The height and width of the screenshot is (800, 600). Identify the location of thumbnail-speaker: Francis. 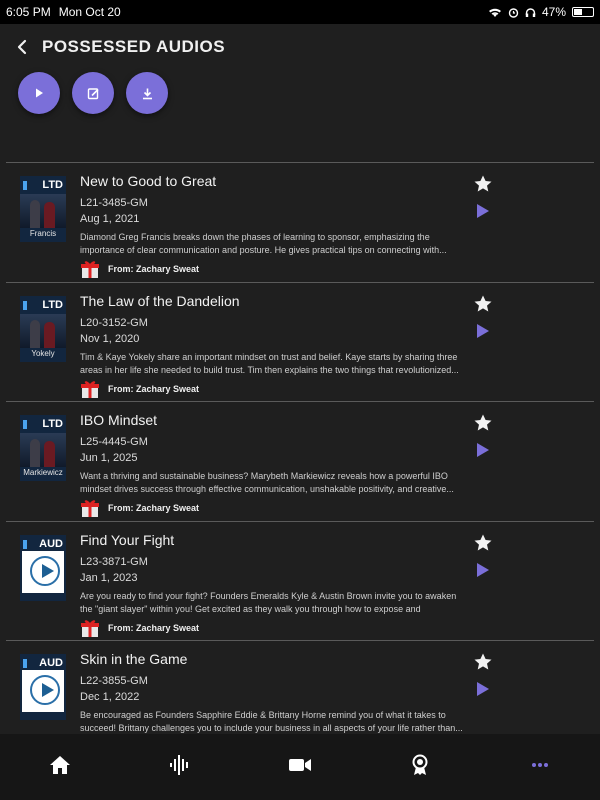
(43, 233).